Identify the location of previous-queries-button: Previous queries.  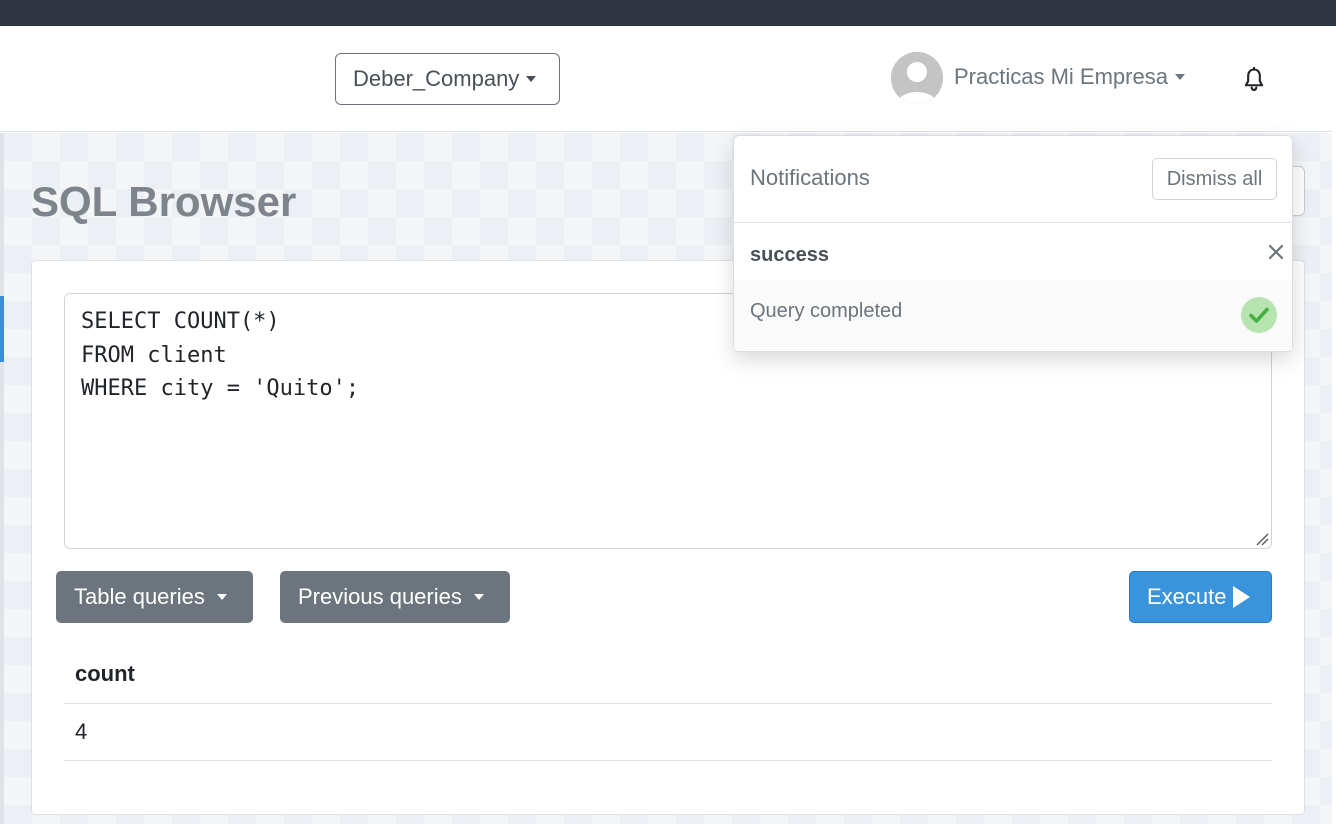
(395, 597).